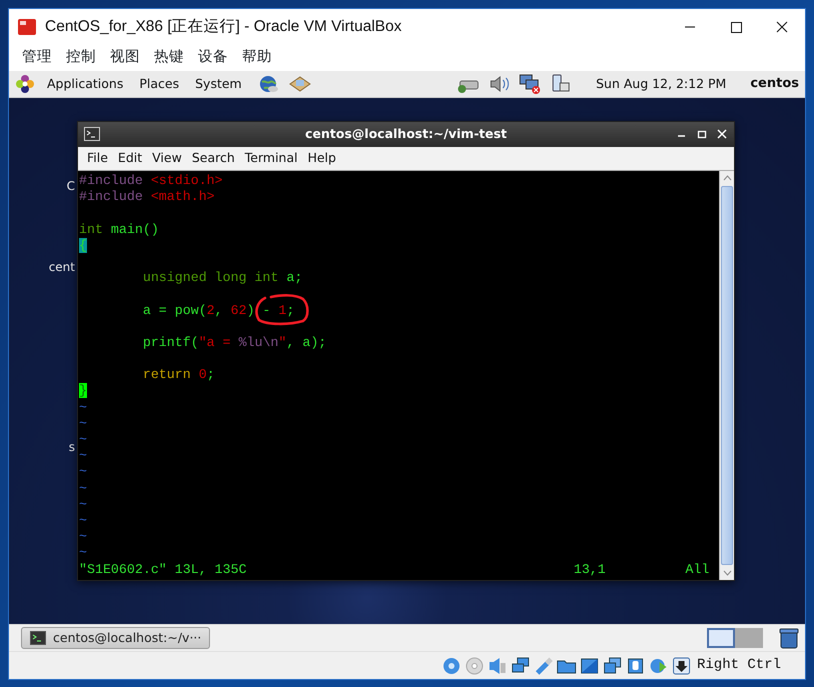 Image resolution: width=814 pixels, height=687 pixels. I want to click on menu-item: File, so click(97, 158).